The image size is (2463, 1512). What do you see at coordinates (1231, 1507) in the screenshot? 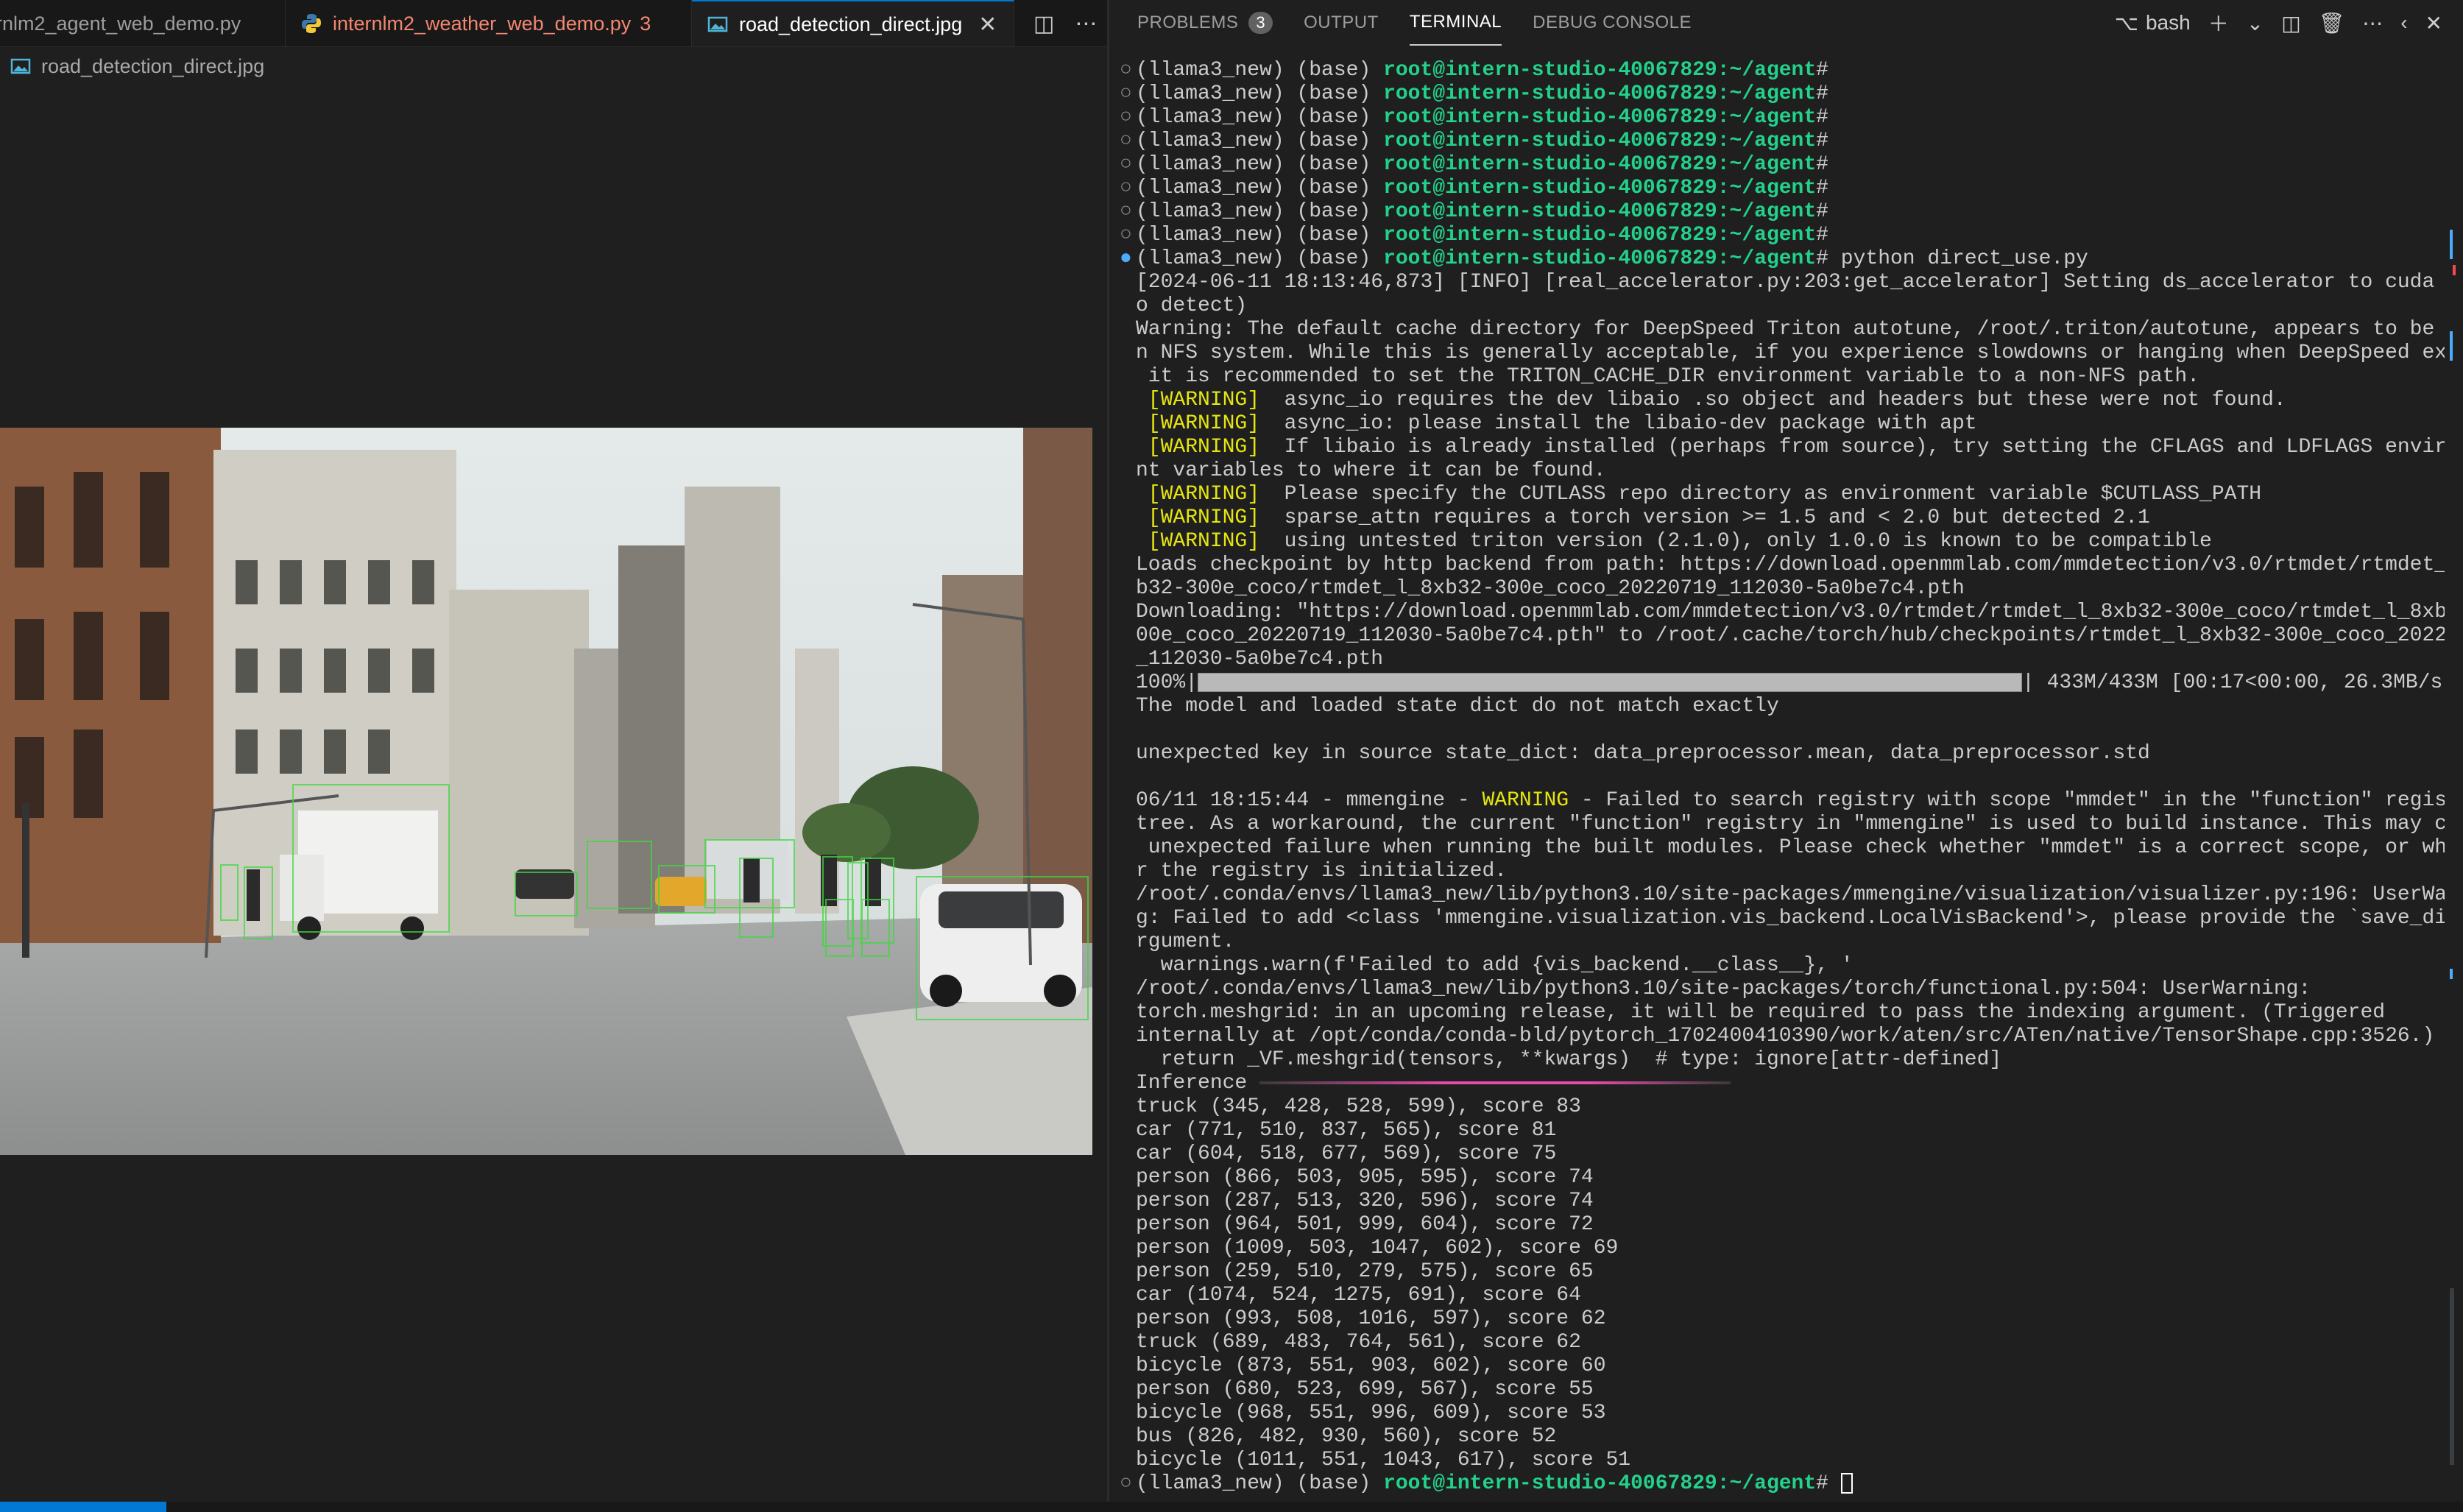
I see `status-bar` at bounding box center [1231, 1507].